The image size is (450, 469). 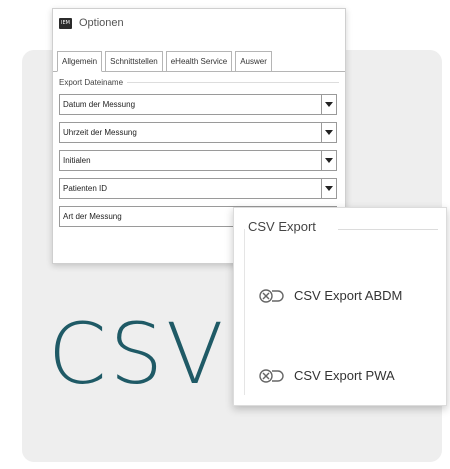 What do you see at coordinates (244, 312) in the screenshot?
I see `group-border` at bounding box center [244, 312].